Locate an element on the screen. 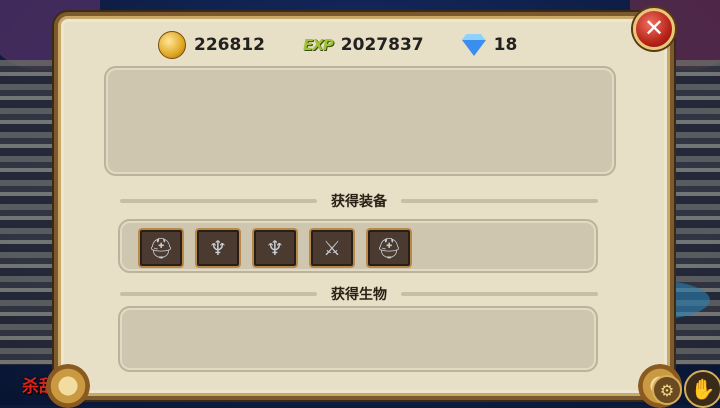 The height and width of the screenshot is (408, 720). close-icon: ✕ is located at coordinates (654, 28).